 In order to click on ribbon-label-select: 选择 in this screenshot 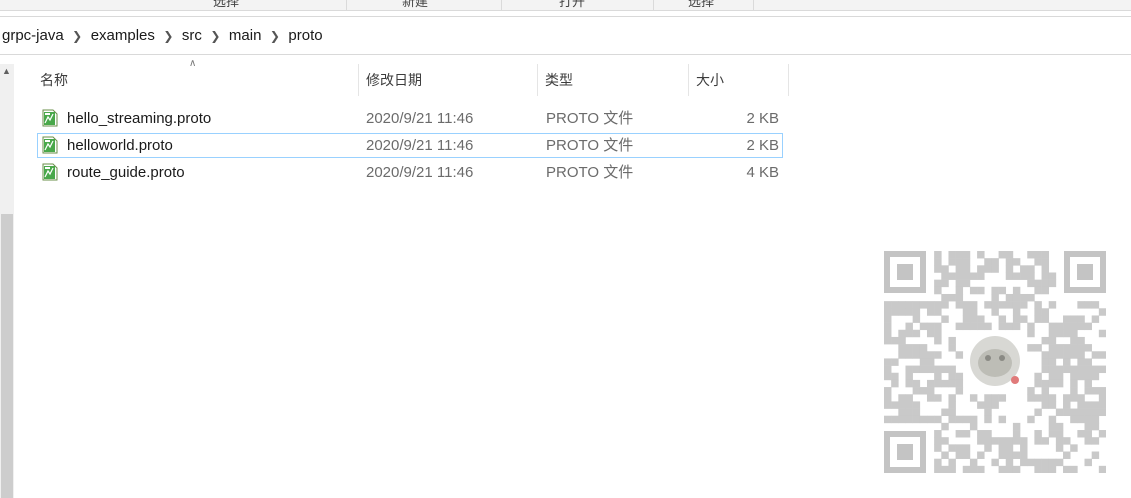, I will do `click(226, 5)`.